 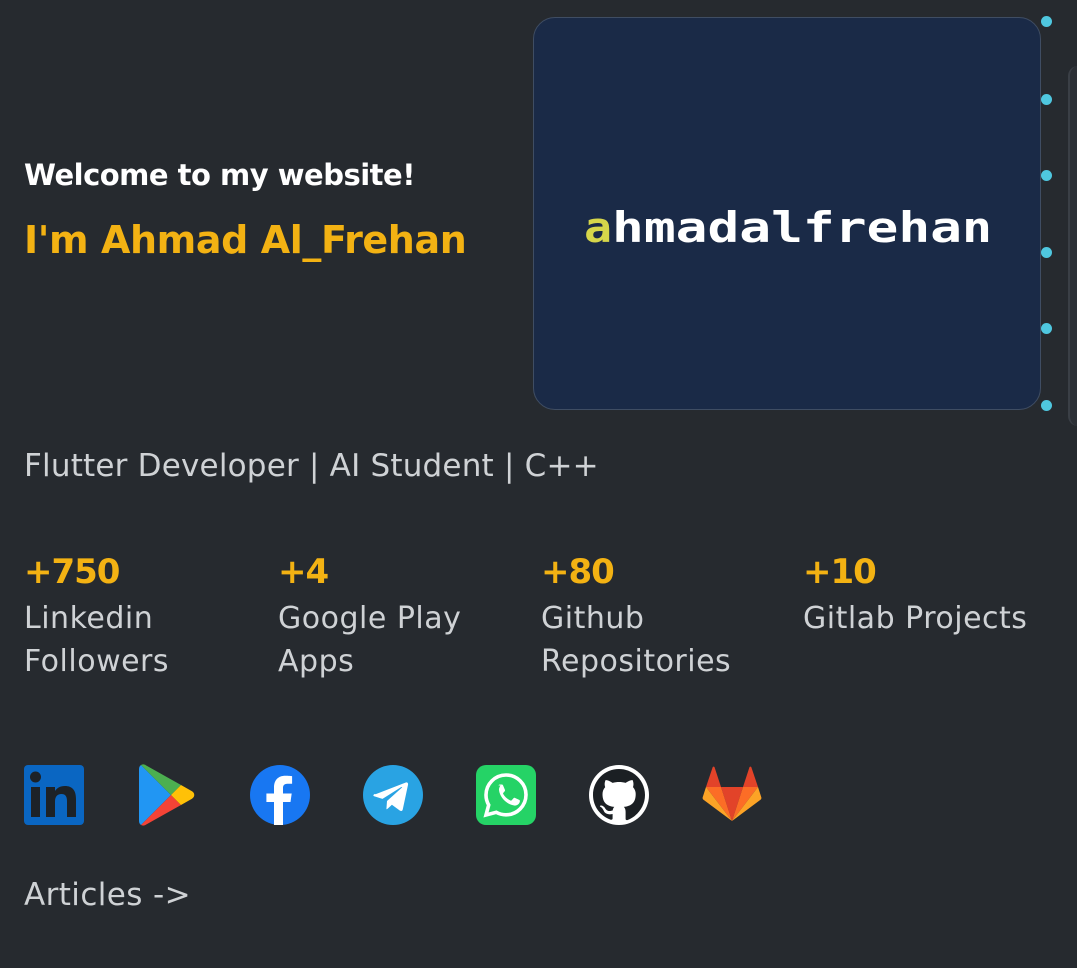 I want to click on linkedin-icon, so click(x=54, y=795).